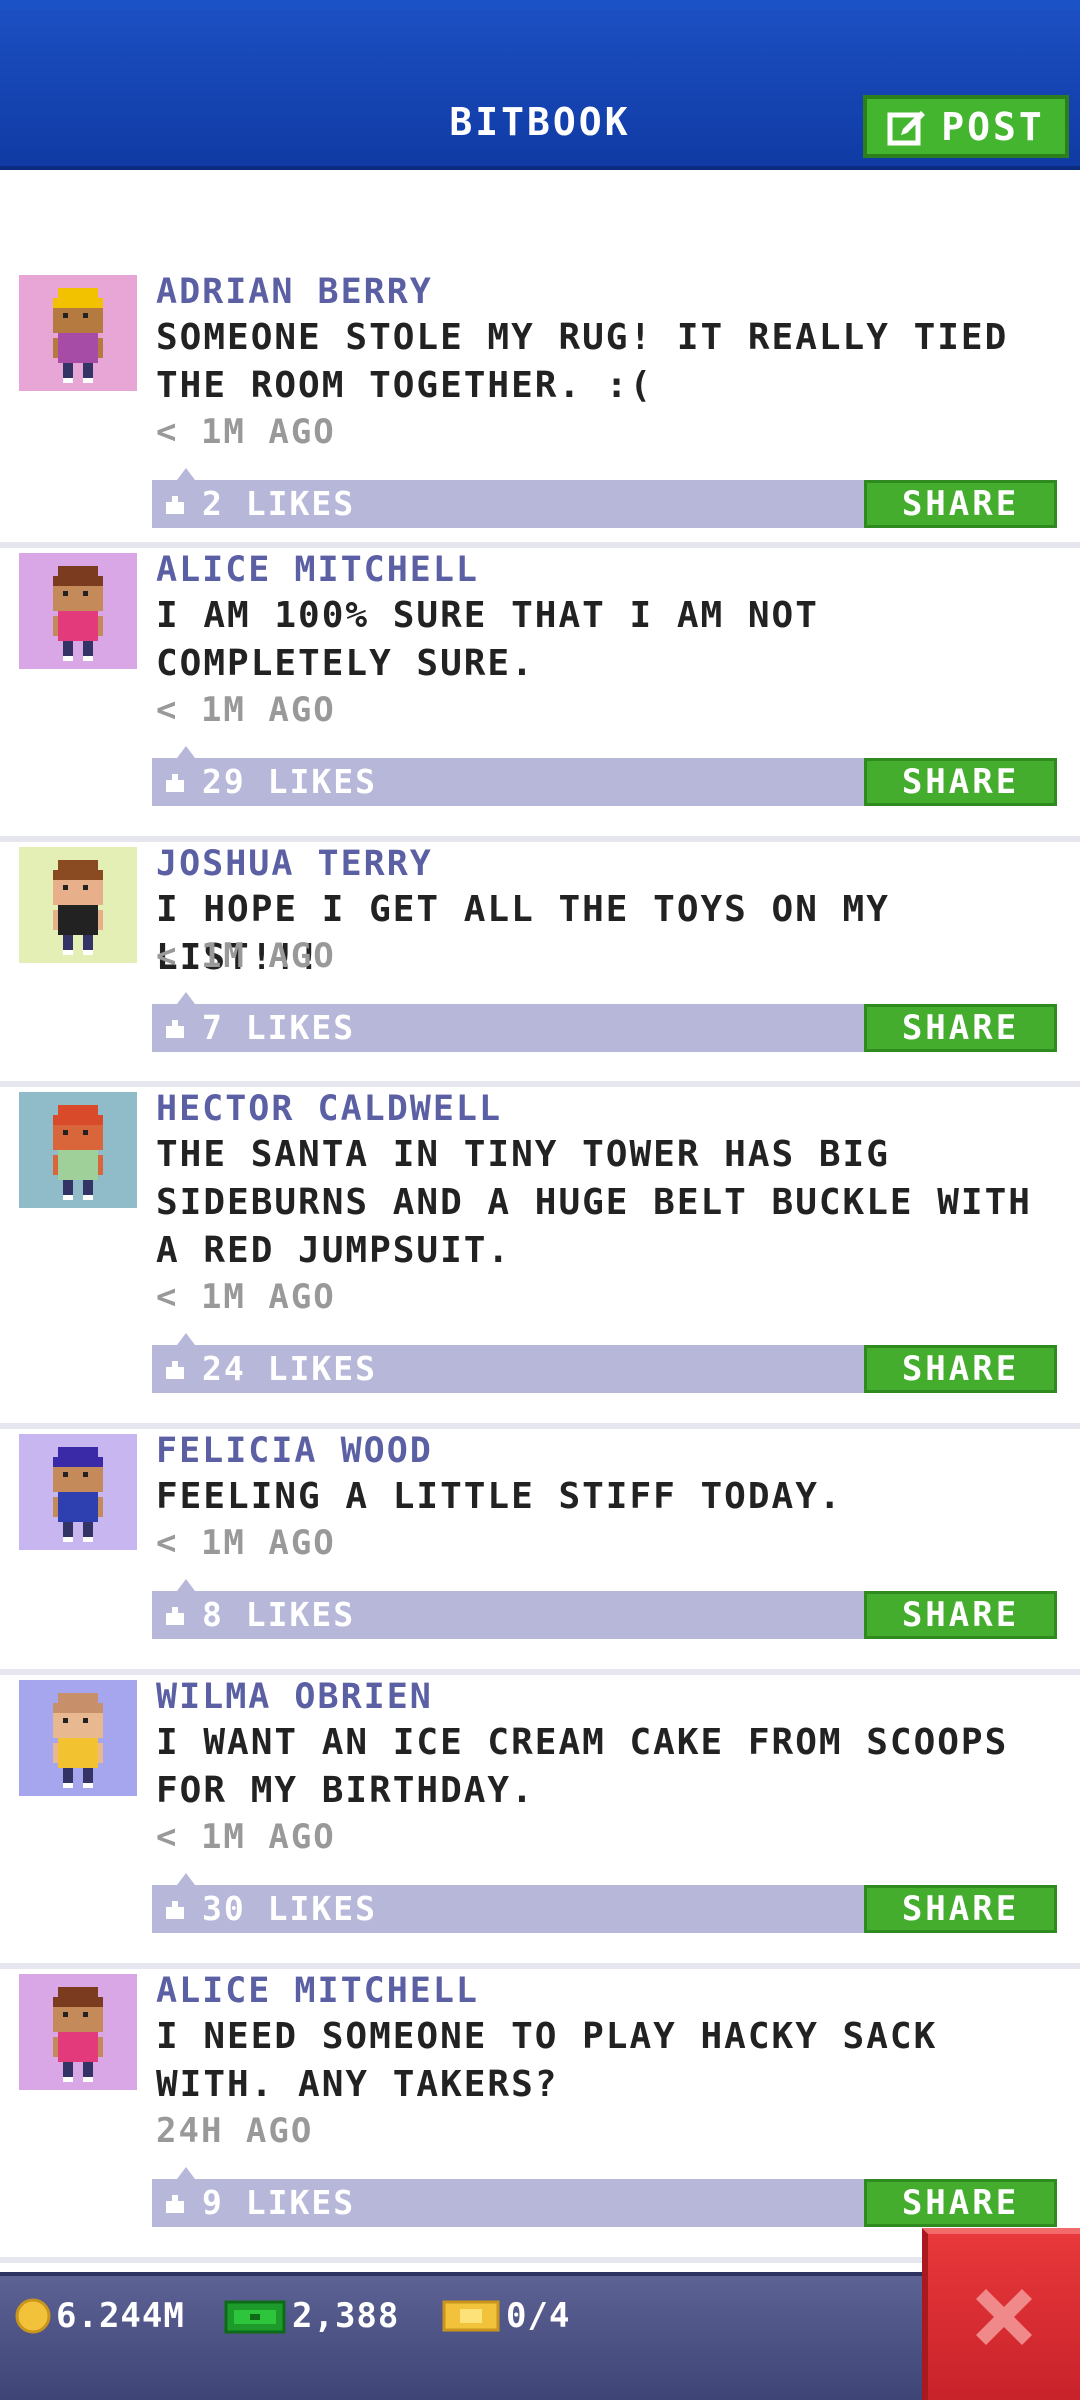  Describe the element at coordinates (993, 126) in the screenshot. I see `post-button-label: POST` at that location.